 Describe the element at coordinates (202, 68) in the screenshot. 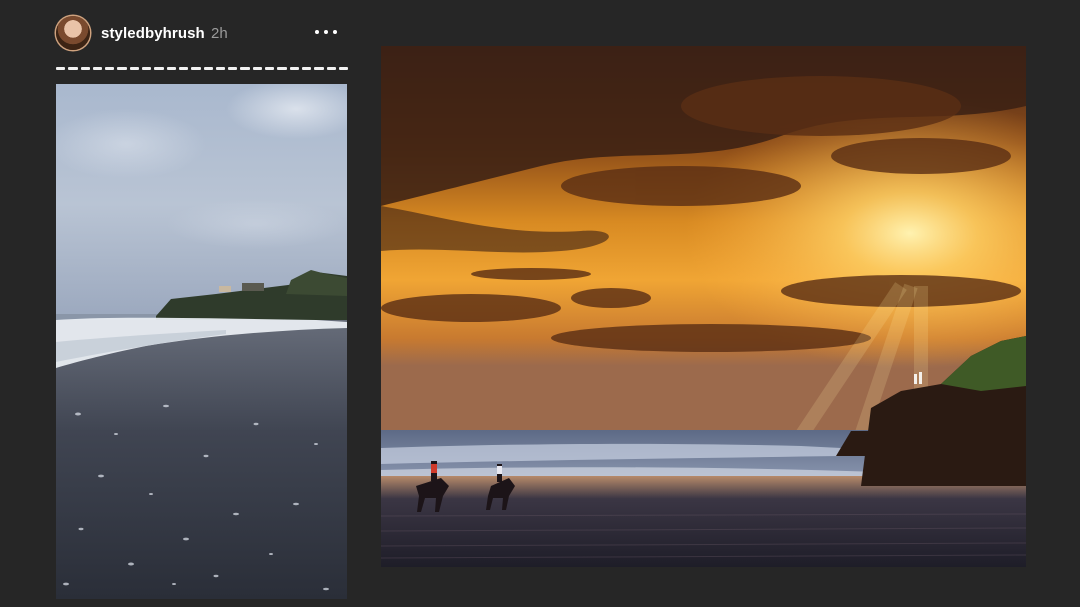

I see `story-progress-bar` at that location.